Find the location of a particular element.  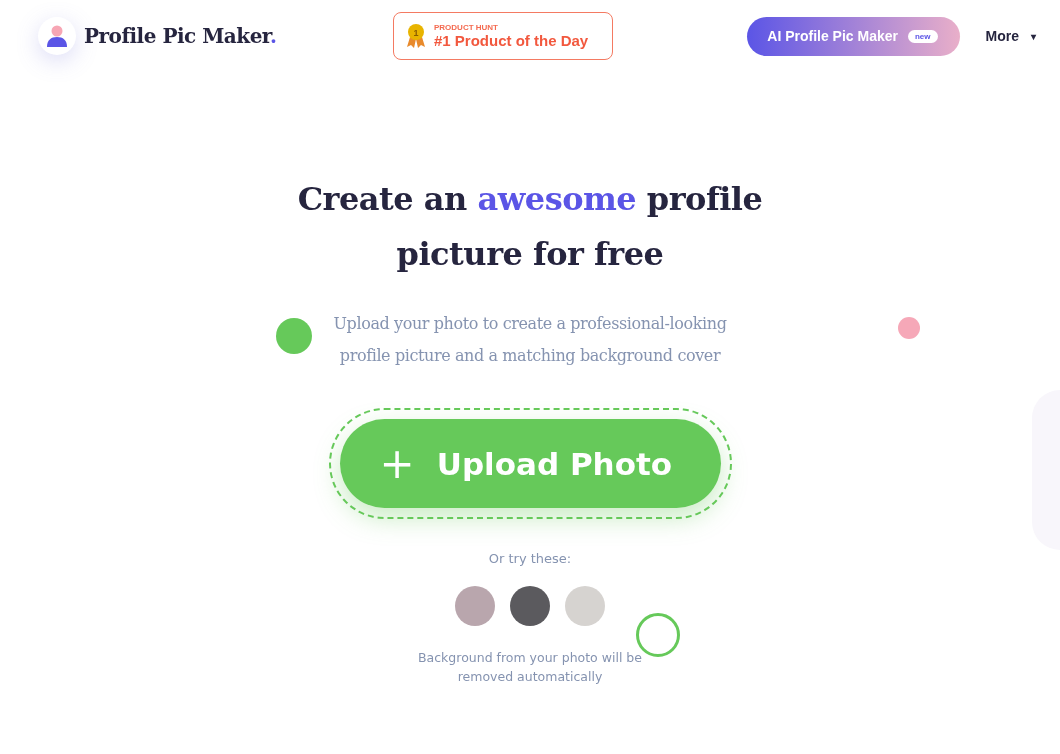

plus-icon: + is located at coordinates (397, 463).